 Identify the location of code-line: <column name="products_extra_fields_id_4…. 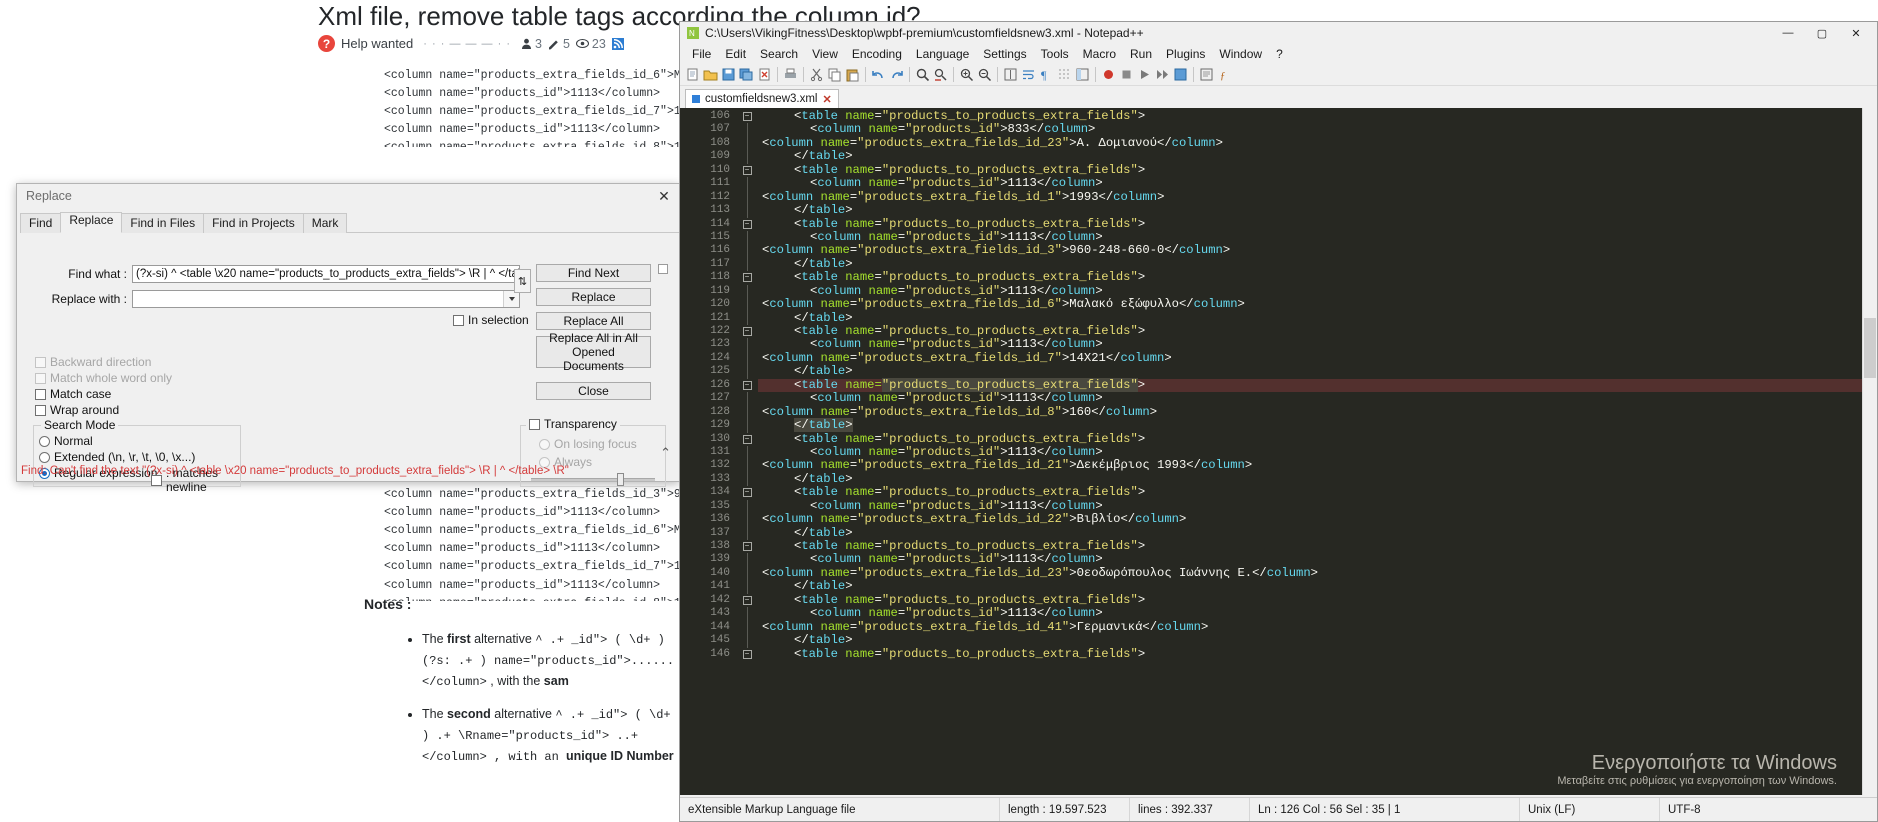
(1317, 627).